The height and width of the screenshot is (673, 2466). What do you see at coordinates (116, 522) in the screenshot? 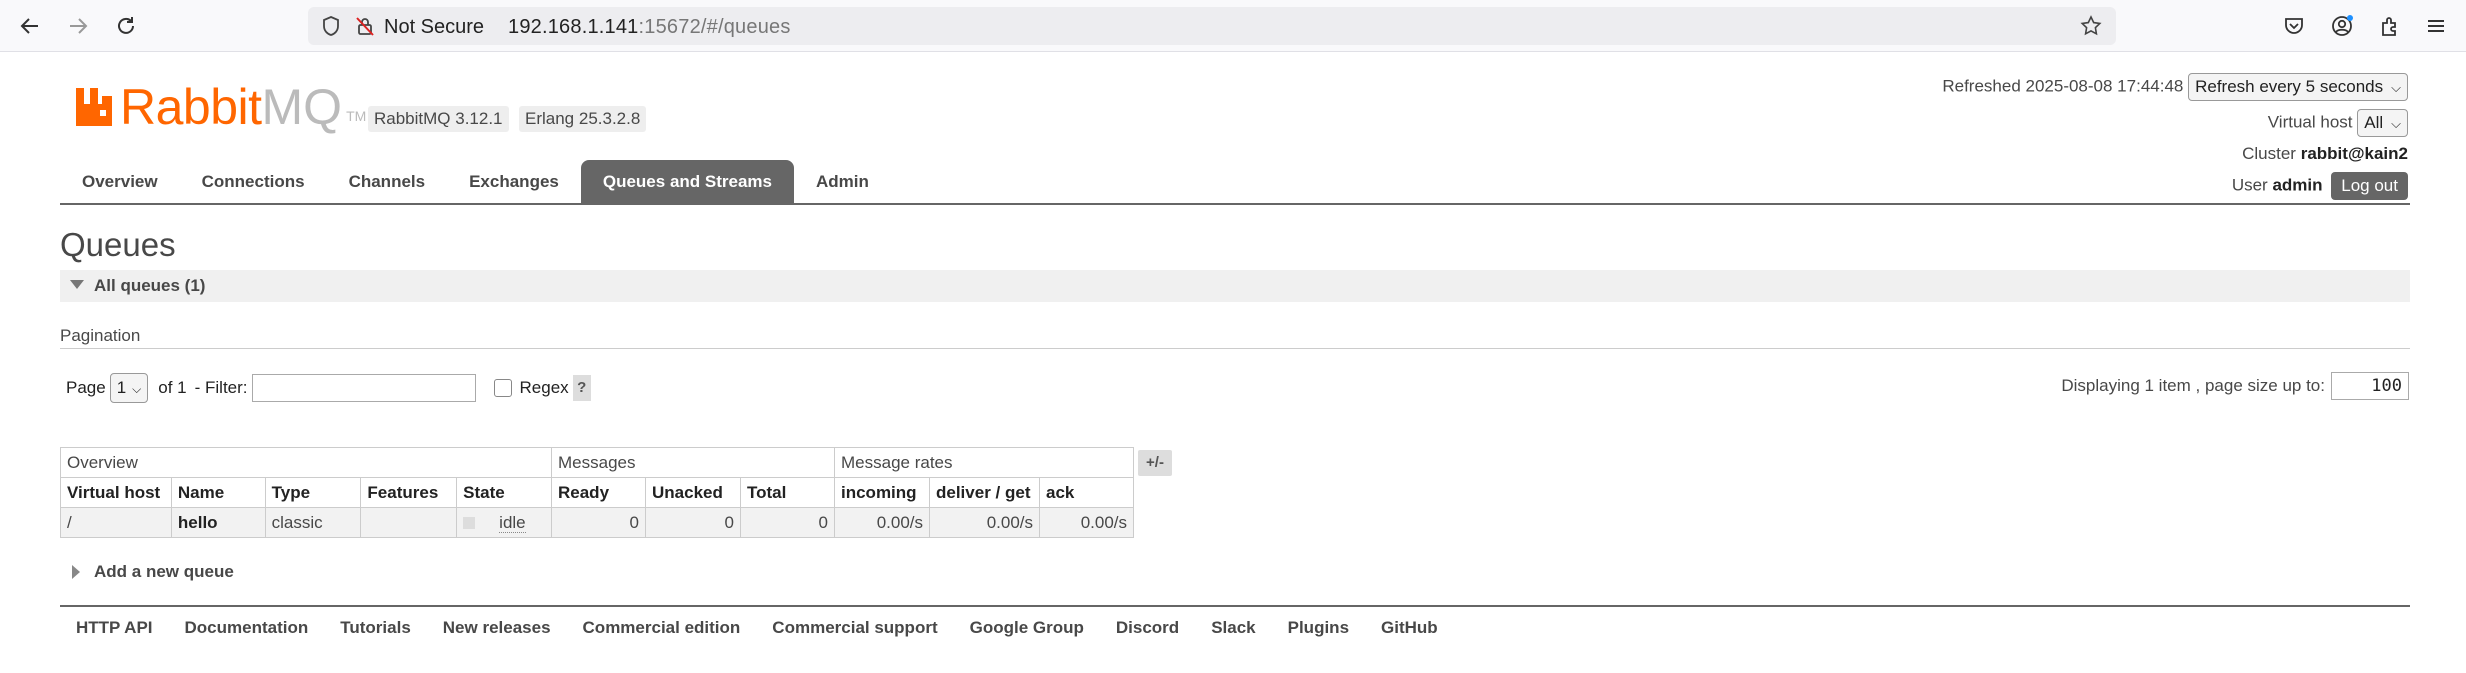
I see `cell-vhost: /` at bounding box center [116, 522].